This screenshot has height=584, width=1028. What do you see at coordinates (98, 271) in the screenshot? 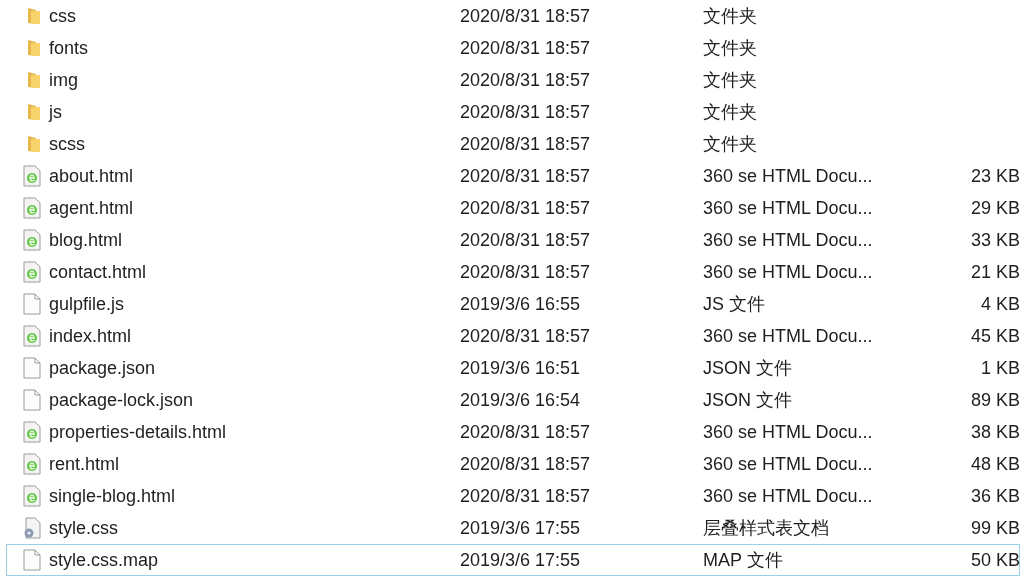
I see `file-name: contact.html` at bounding box center [98, 271].